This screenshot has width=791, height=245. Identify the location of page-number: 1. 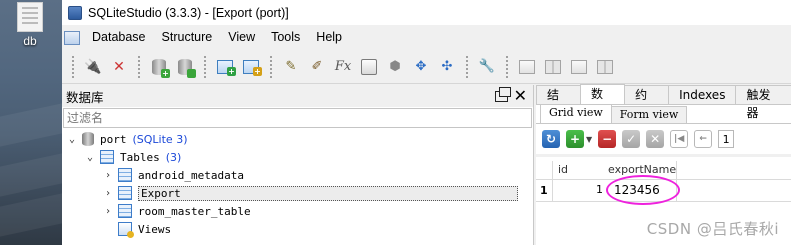
(726, 139).